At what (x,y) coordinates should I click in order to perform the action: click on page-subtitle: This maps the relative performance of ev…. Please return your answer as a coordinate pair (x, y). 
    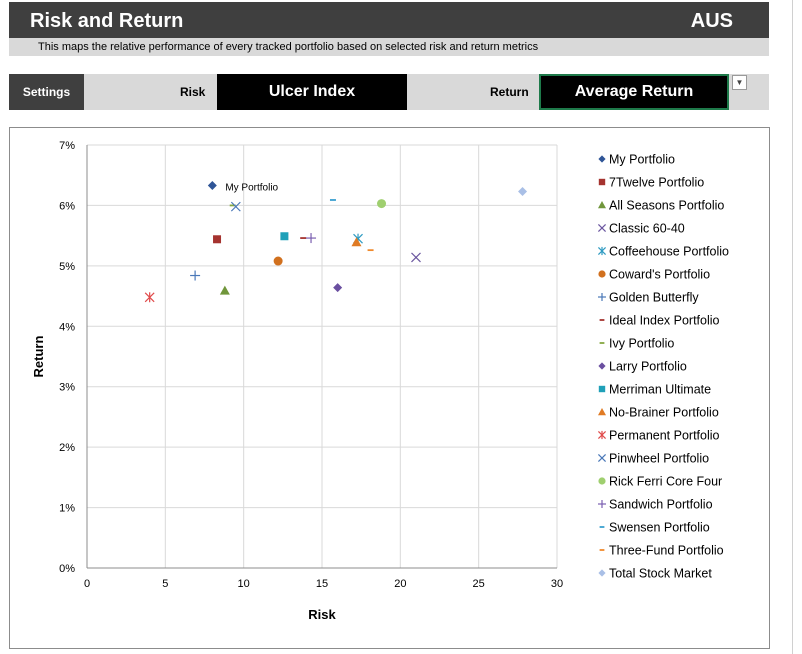
    Looking at the image, I should click on (288, 47).